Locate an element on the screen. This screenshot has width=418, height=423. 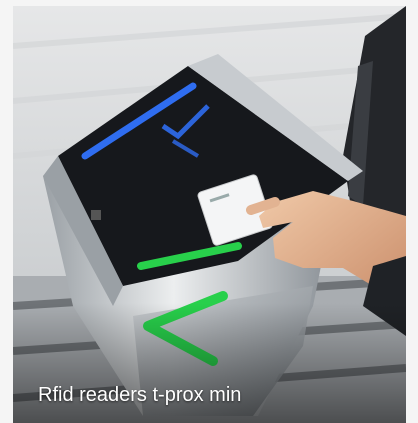
card-caption: Rfid readers t-prox min is located at coordinates (139, 395).